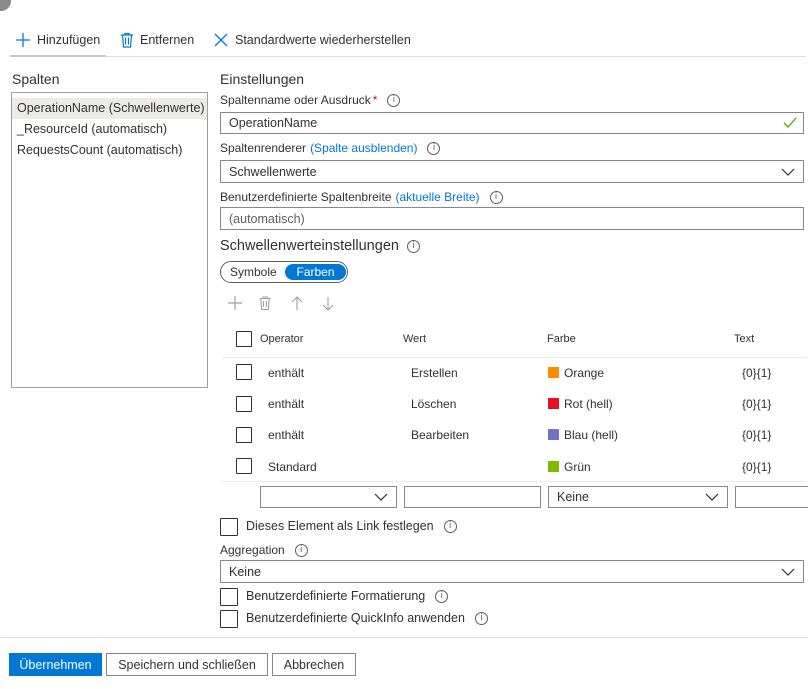 Image resolution: width=808 pixels, height=689 pixels. I want to click on column-name-label: Spaltenname oder Ausdruck * i, so click(310, 100).